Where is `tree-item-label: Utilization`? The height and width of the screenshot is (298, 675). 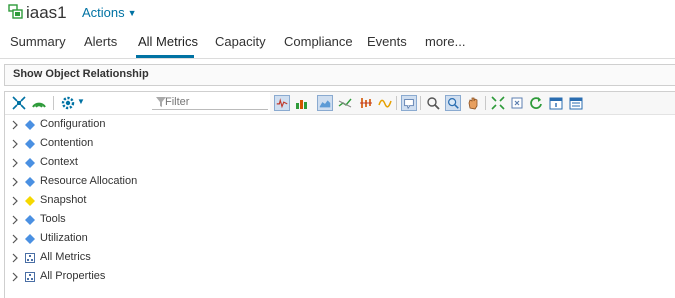 tree-item-label: Utilization is located at coordinates (64, 238).